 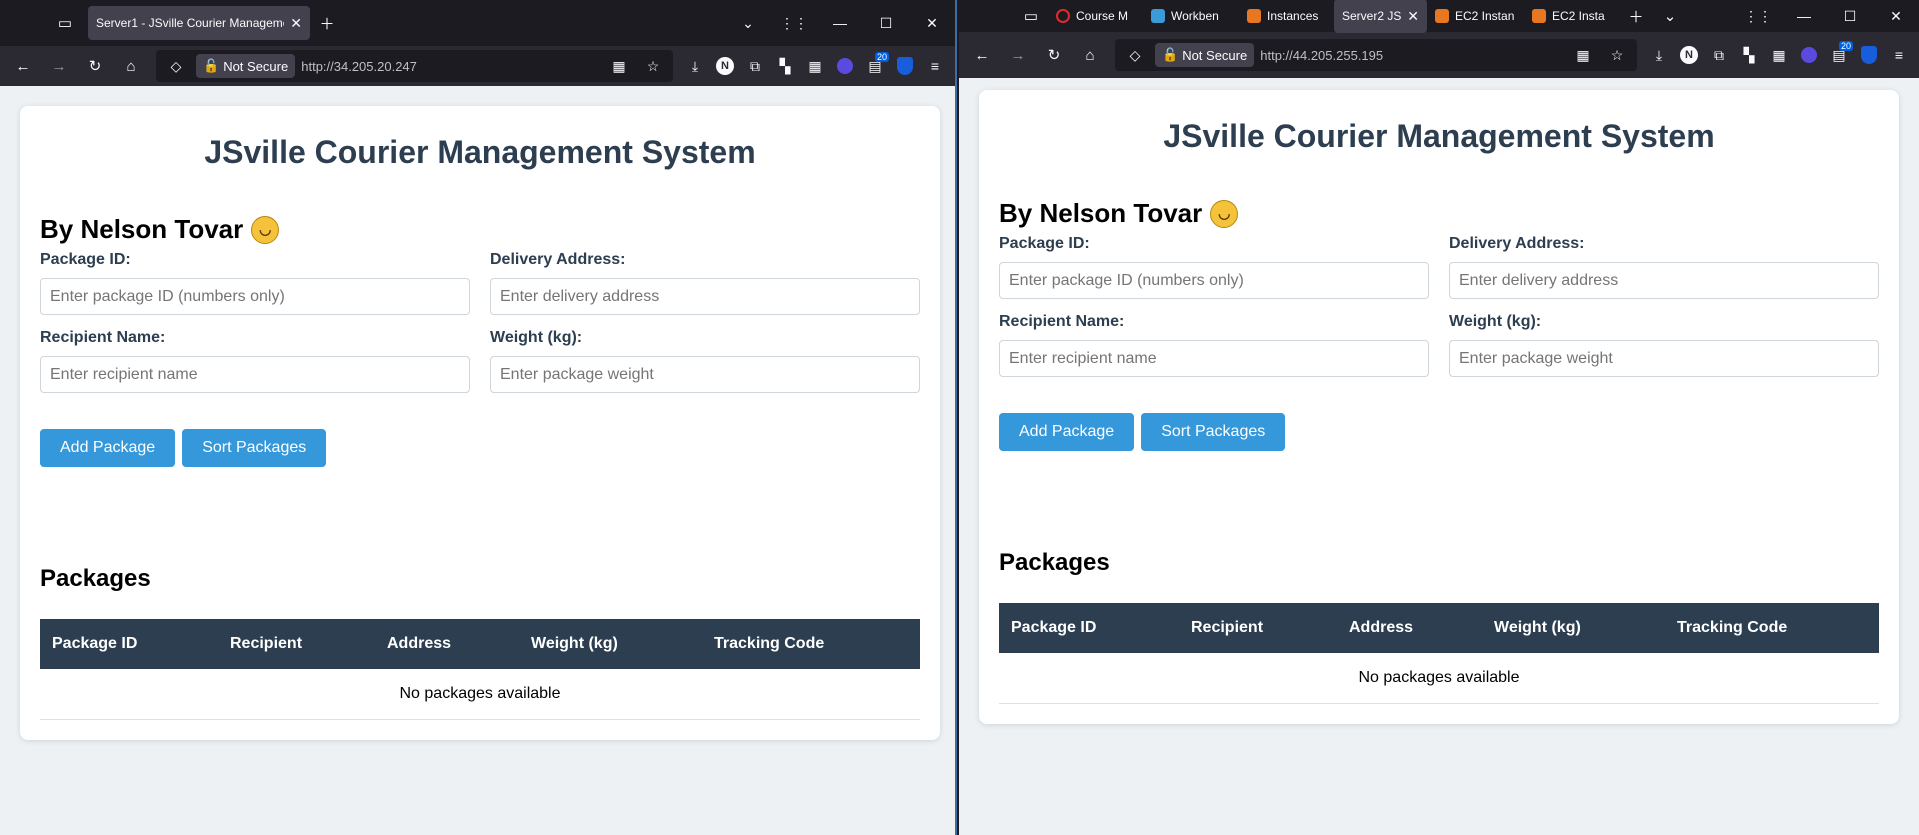 I want to click on tab-ec2-instances: EC2 Instan, so click(x=1475, y=16).